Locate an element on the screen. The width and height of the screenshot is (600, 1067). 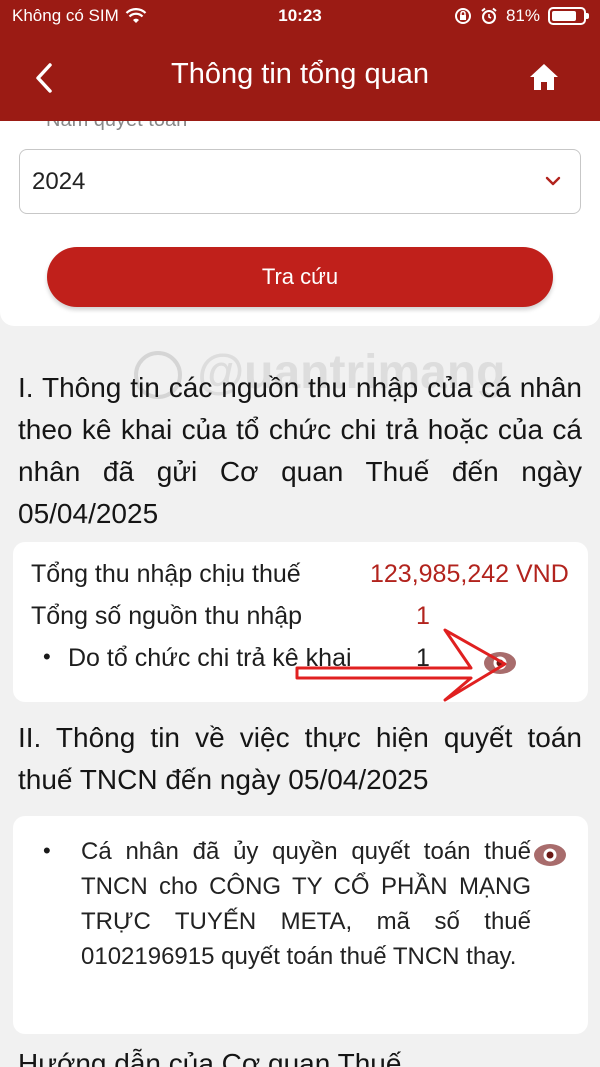
battery-icon is located at coordinates (568, 16).